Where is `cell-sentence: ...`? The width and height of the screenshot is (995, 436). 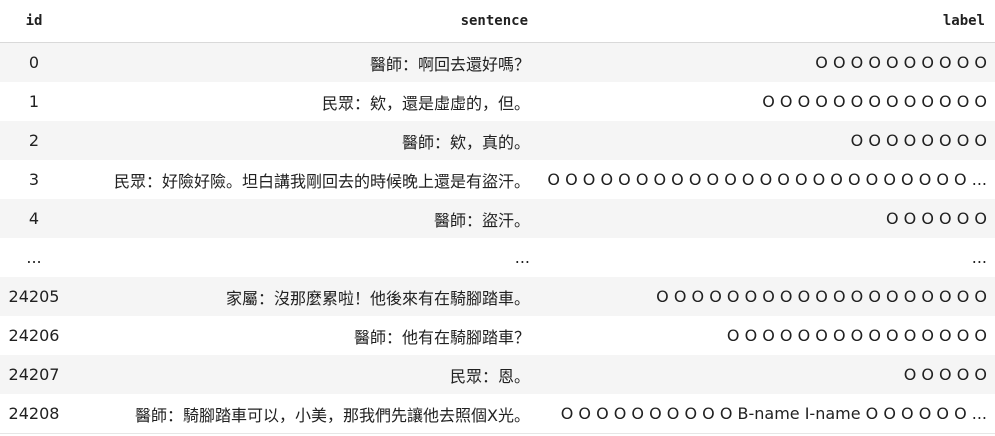
cell-sentence: ... is located at coordinates (303, 257).